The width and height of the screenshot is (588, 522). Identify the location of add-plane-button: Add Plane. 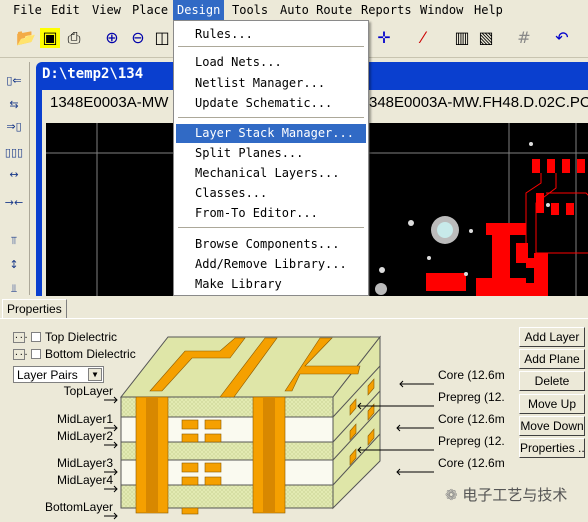
(552, 359).